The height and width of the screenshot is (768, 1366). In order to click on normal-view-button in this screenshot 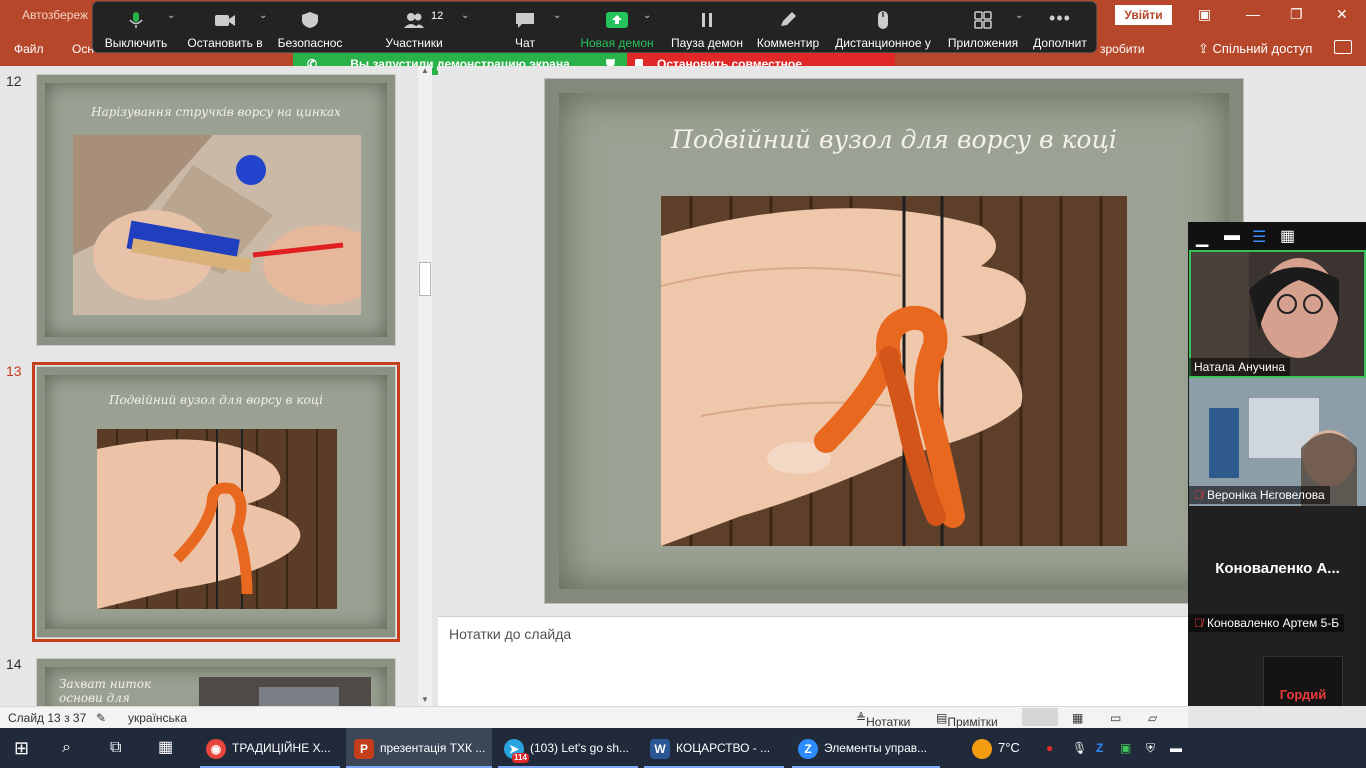, I will do `click(1040, 717)`.